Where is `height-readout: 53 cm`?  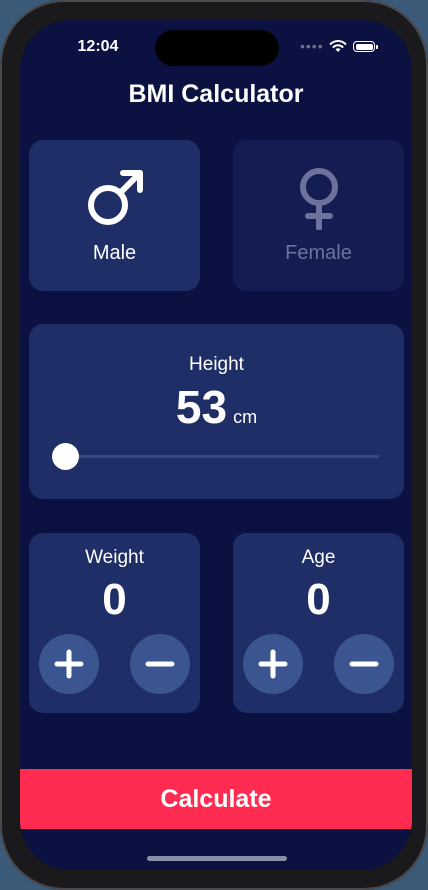 height-readout: 53 cm is located at coordinates (216, 407).